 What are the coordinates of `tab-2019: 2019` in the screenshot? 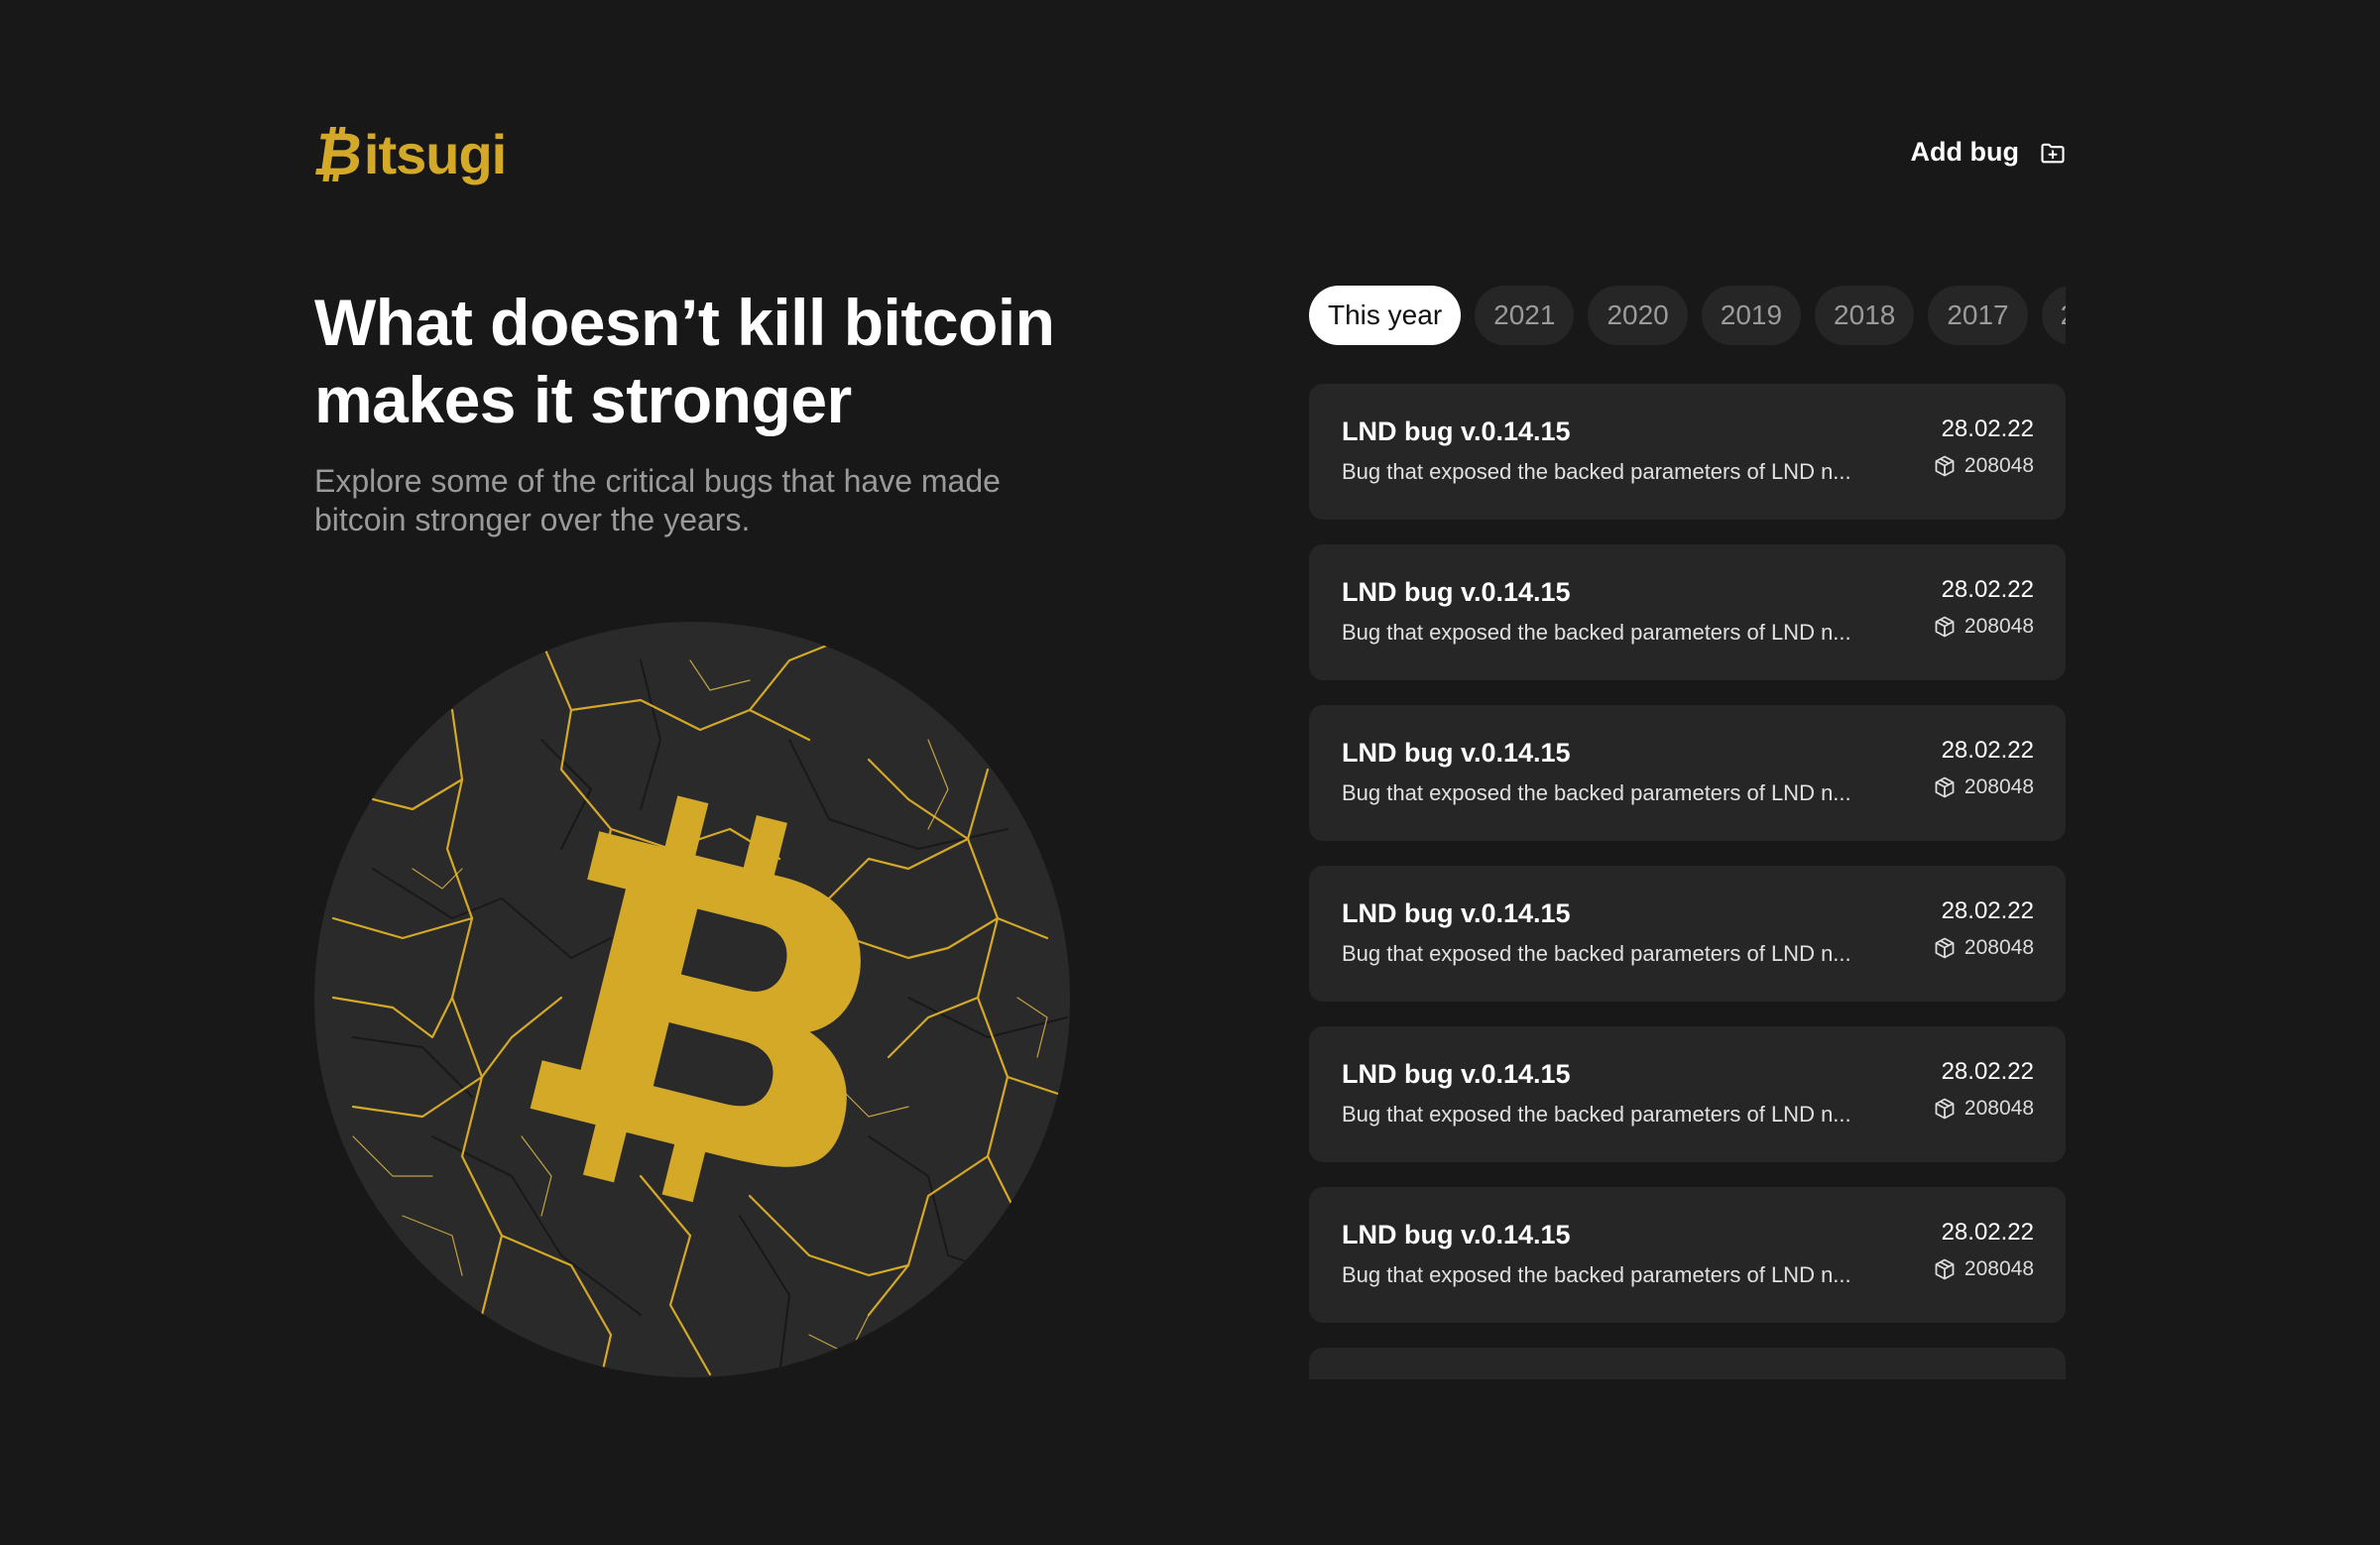 It's located at (1751, 315).